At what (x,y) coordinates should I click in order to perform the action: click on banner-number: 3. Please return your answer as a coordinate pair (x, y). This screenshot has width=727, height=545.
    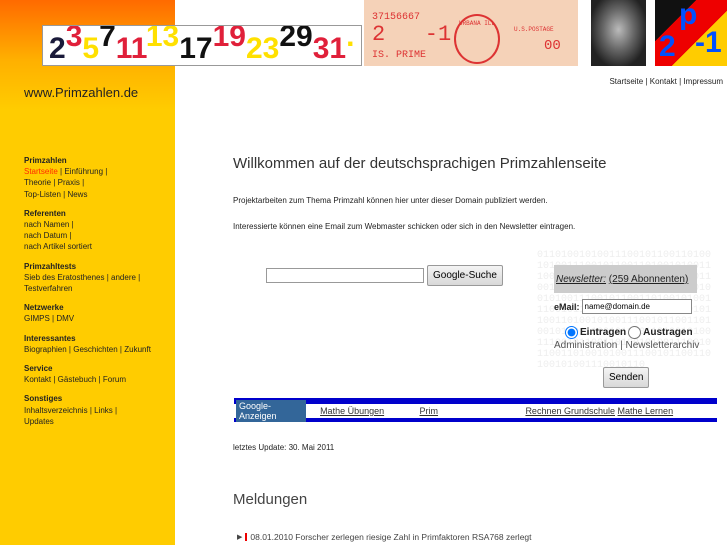
    Looking at the image, I should click on (74, 39).